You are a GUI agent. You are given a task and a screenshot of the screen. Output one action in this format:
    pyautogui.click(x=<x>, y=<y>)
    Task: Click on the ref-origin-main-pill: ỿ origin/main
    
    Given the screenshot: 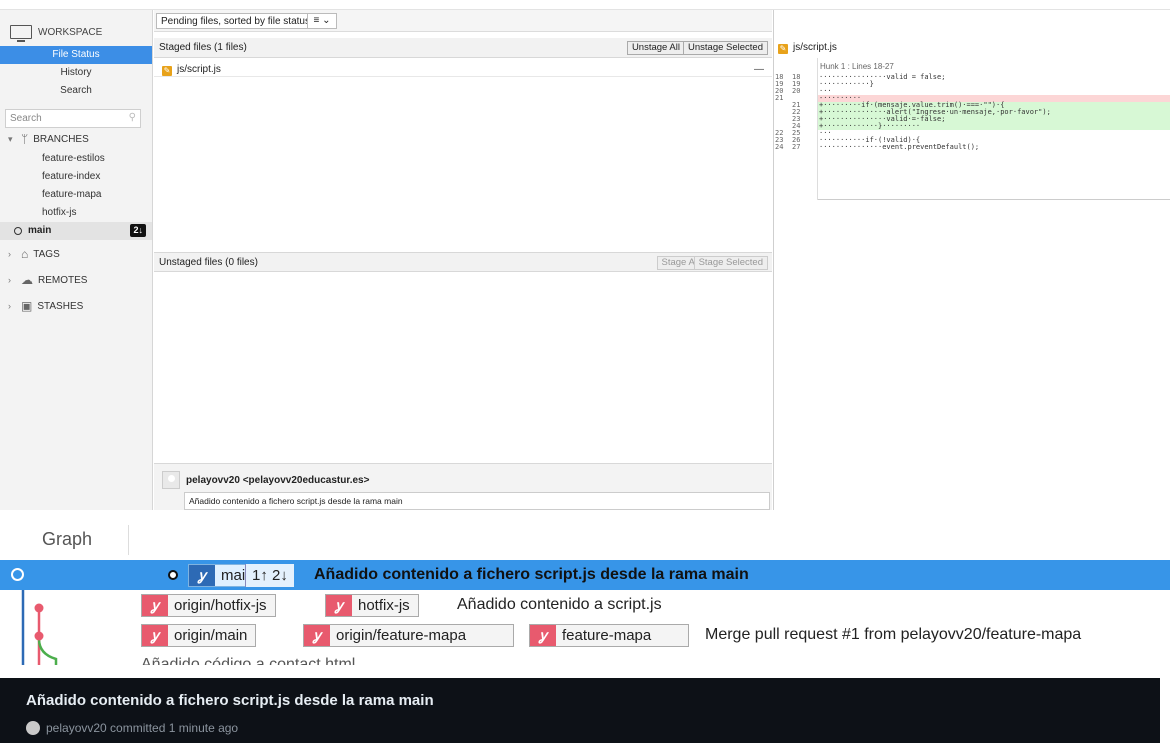 What is the action you would take?
    pyautogui.click(x=199, y=635)
    